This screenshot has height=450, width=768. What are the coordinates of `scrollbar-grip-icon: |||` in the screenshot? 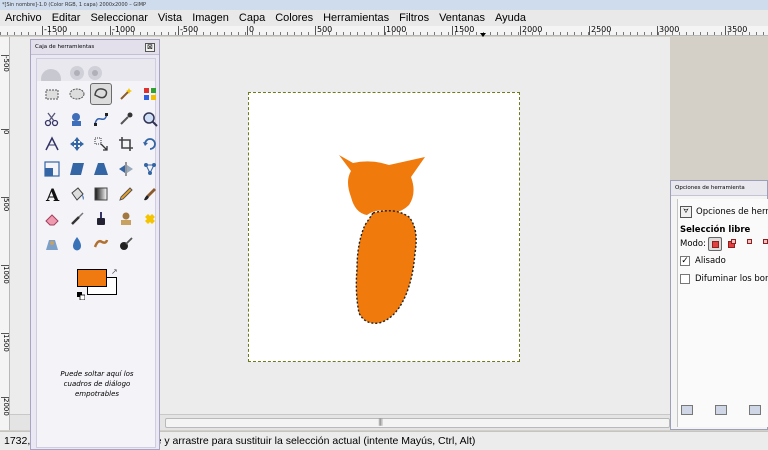 It's located at (380, 422).